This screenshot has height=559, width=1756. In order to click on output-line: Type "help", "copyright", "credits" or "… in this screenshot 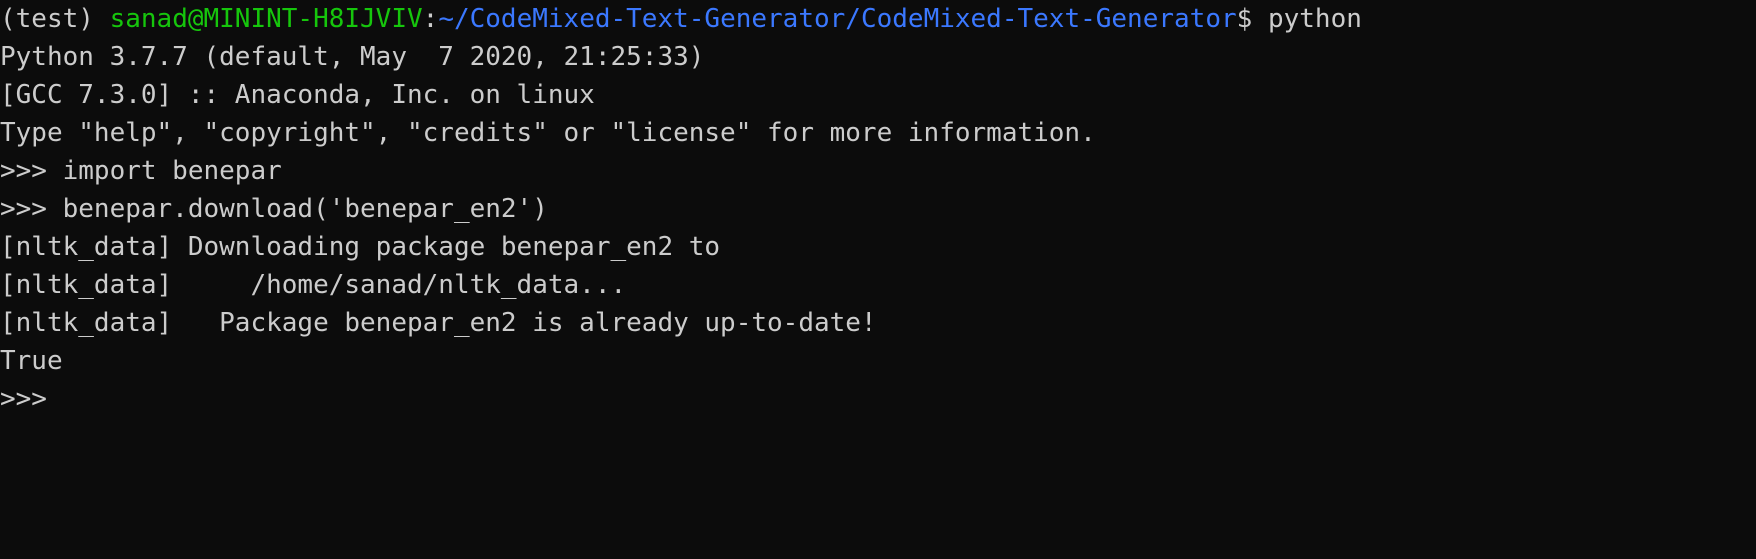, I will do `click(548, 133)`.